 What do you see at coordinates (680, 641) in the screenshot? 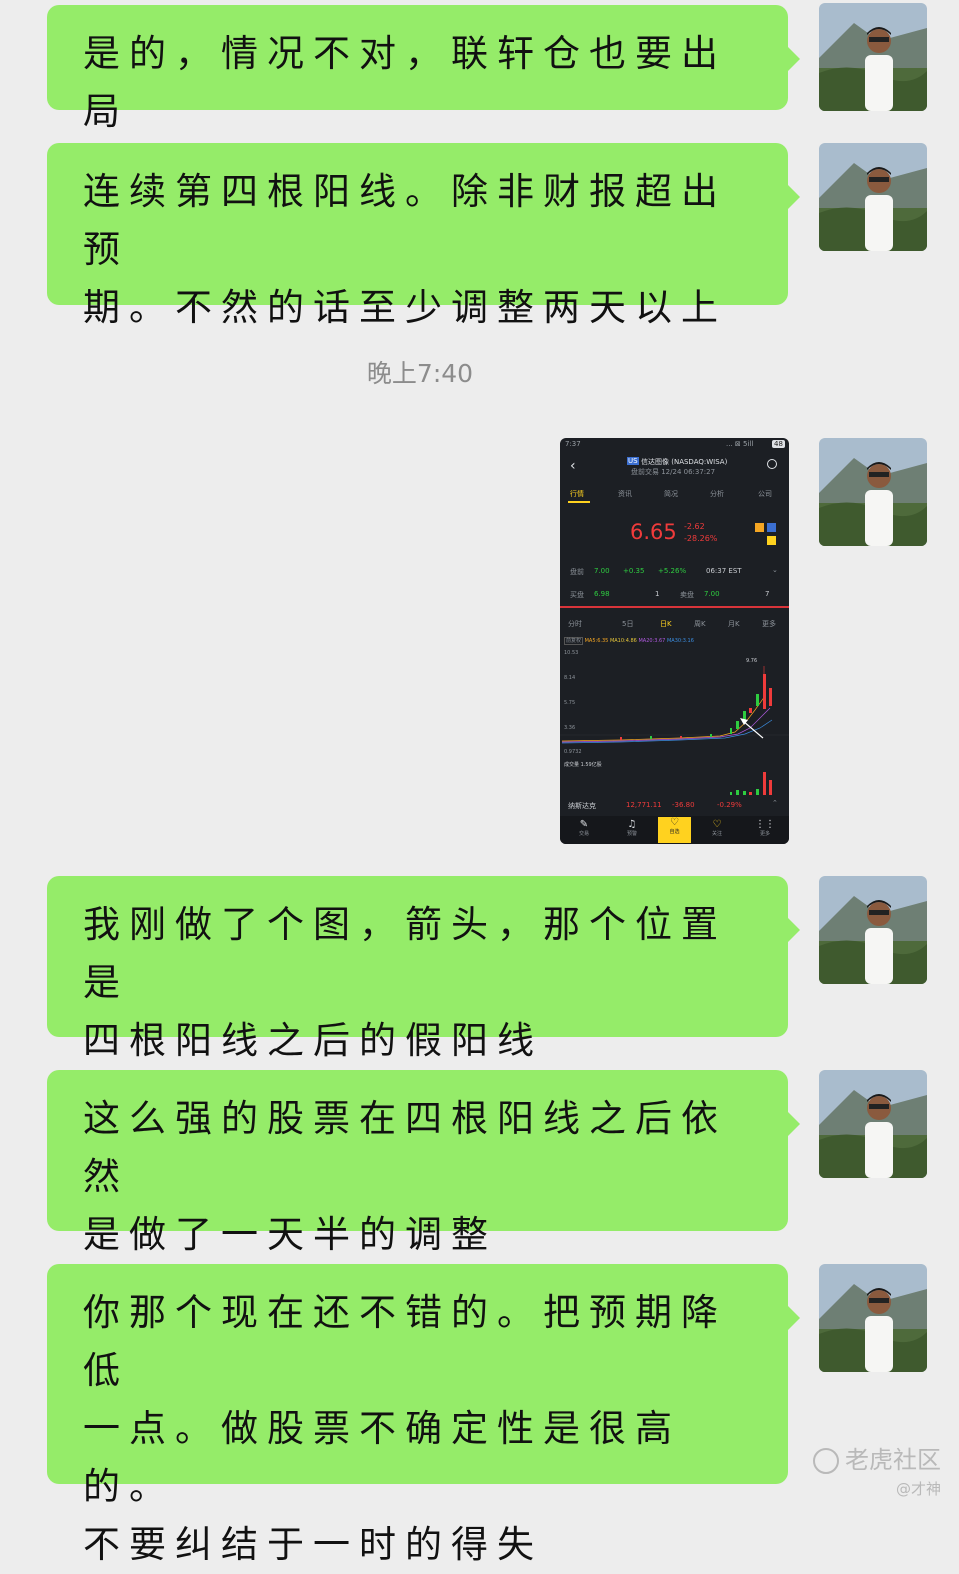
I see `ma30: MA30:3.16` at bounding box center [680, 641].